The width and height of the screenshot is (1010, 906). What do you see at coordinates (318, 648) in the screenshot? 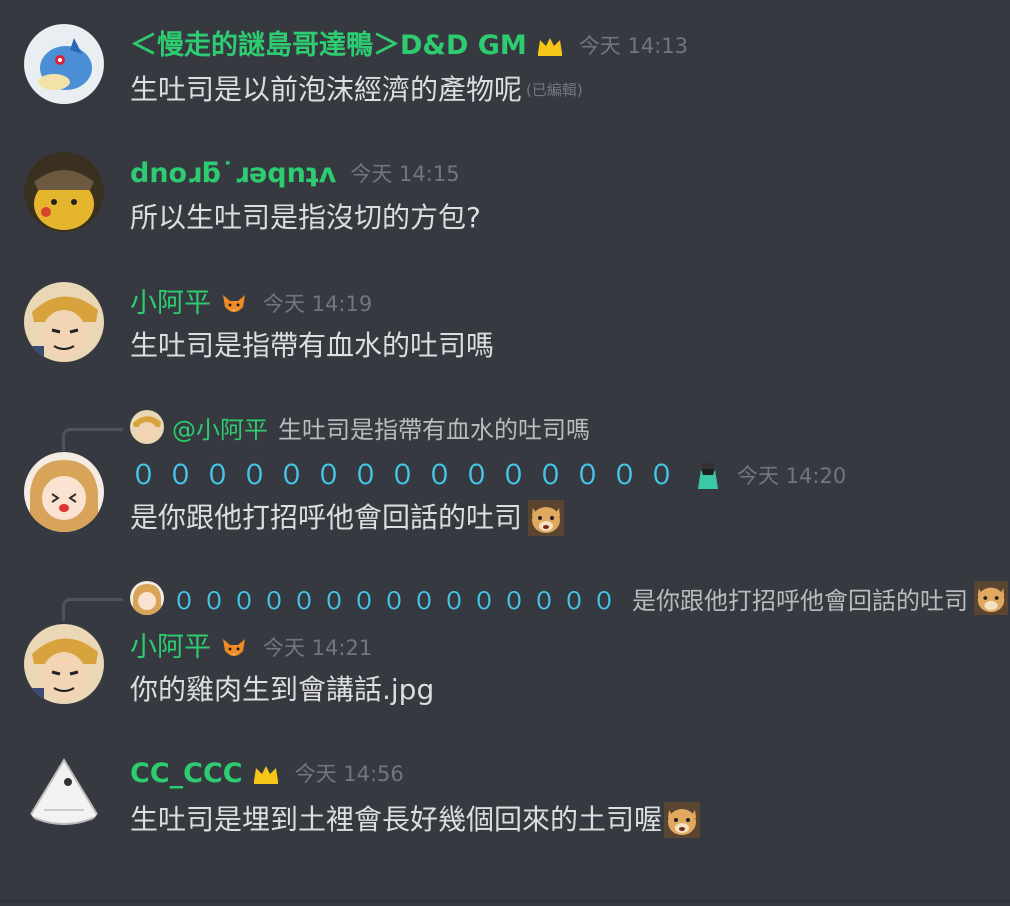
I see `timestamp: 今天 14:21` at bounding box center [318, 648].